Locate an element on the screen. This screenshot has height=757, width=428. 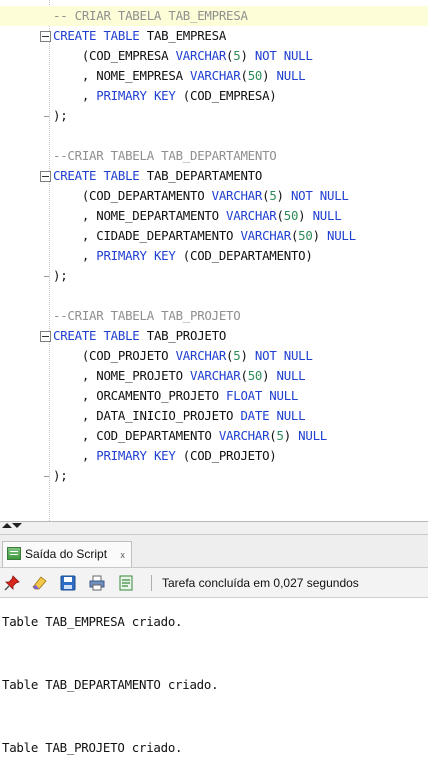
code-token: --CRIAR TABELA TAB_DEPARTAMENTO is located at coordinates (165, 155).